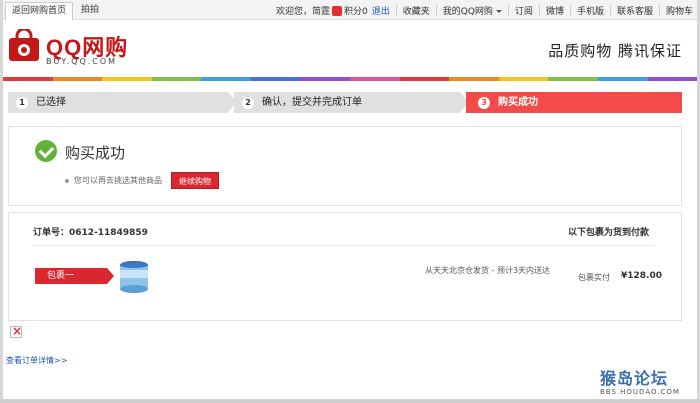 The image size is (700, 403). Describe the element at coordinates (679, 10) in the screenshot. I see `cart-link: 购物车` at that location.